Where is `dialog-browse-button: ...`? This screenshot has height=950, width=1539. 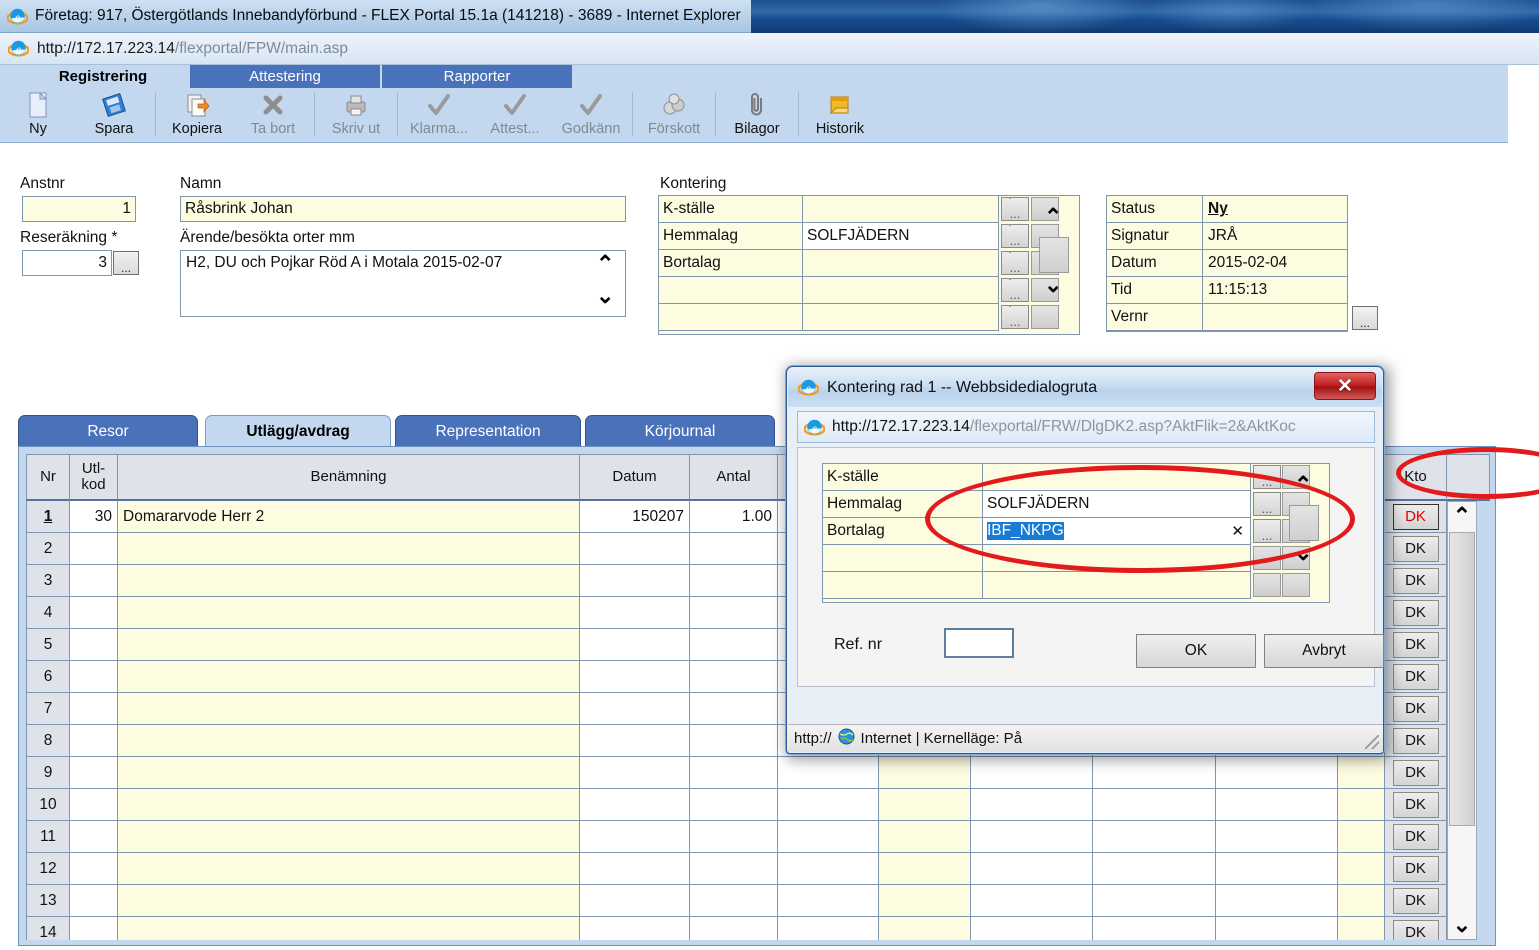 dialog-browse-button: ... is located at coordinates (1267, 477).